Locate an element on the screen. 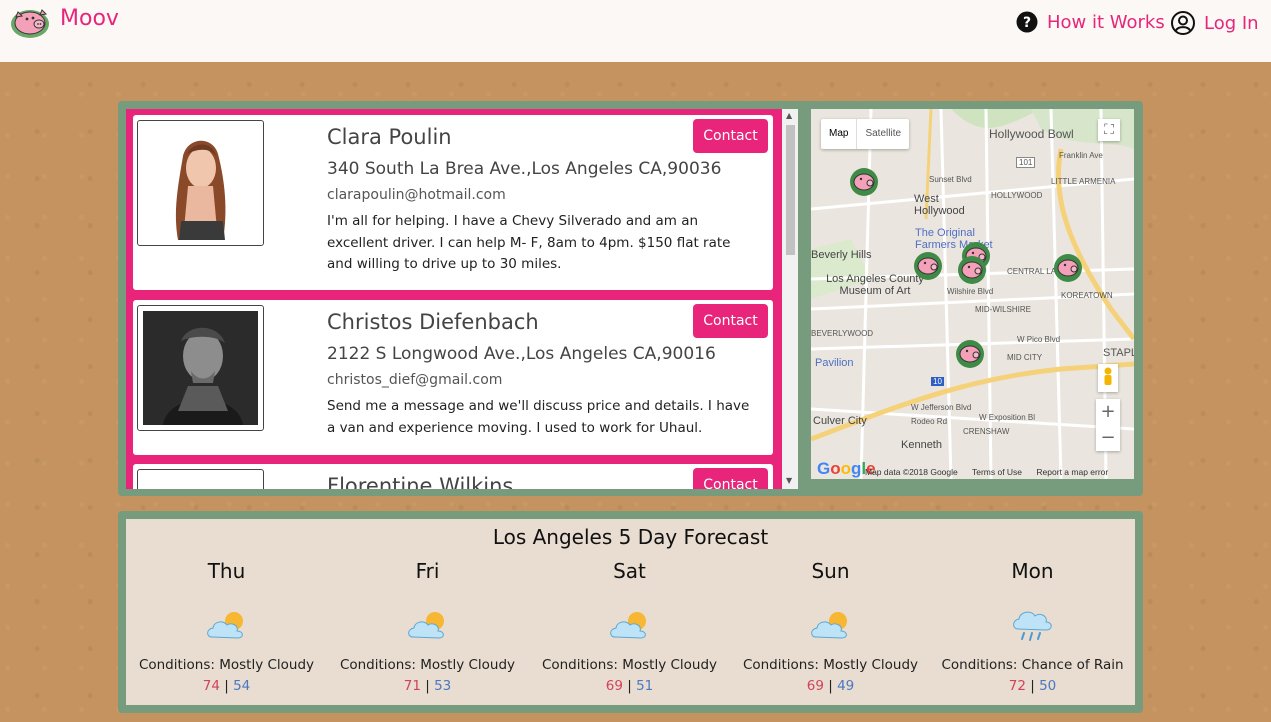  map-label: MID CITY is located at coordinates (1025, 357).